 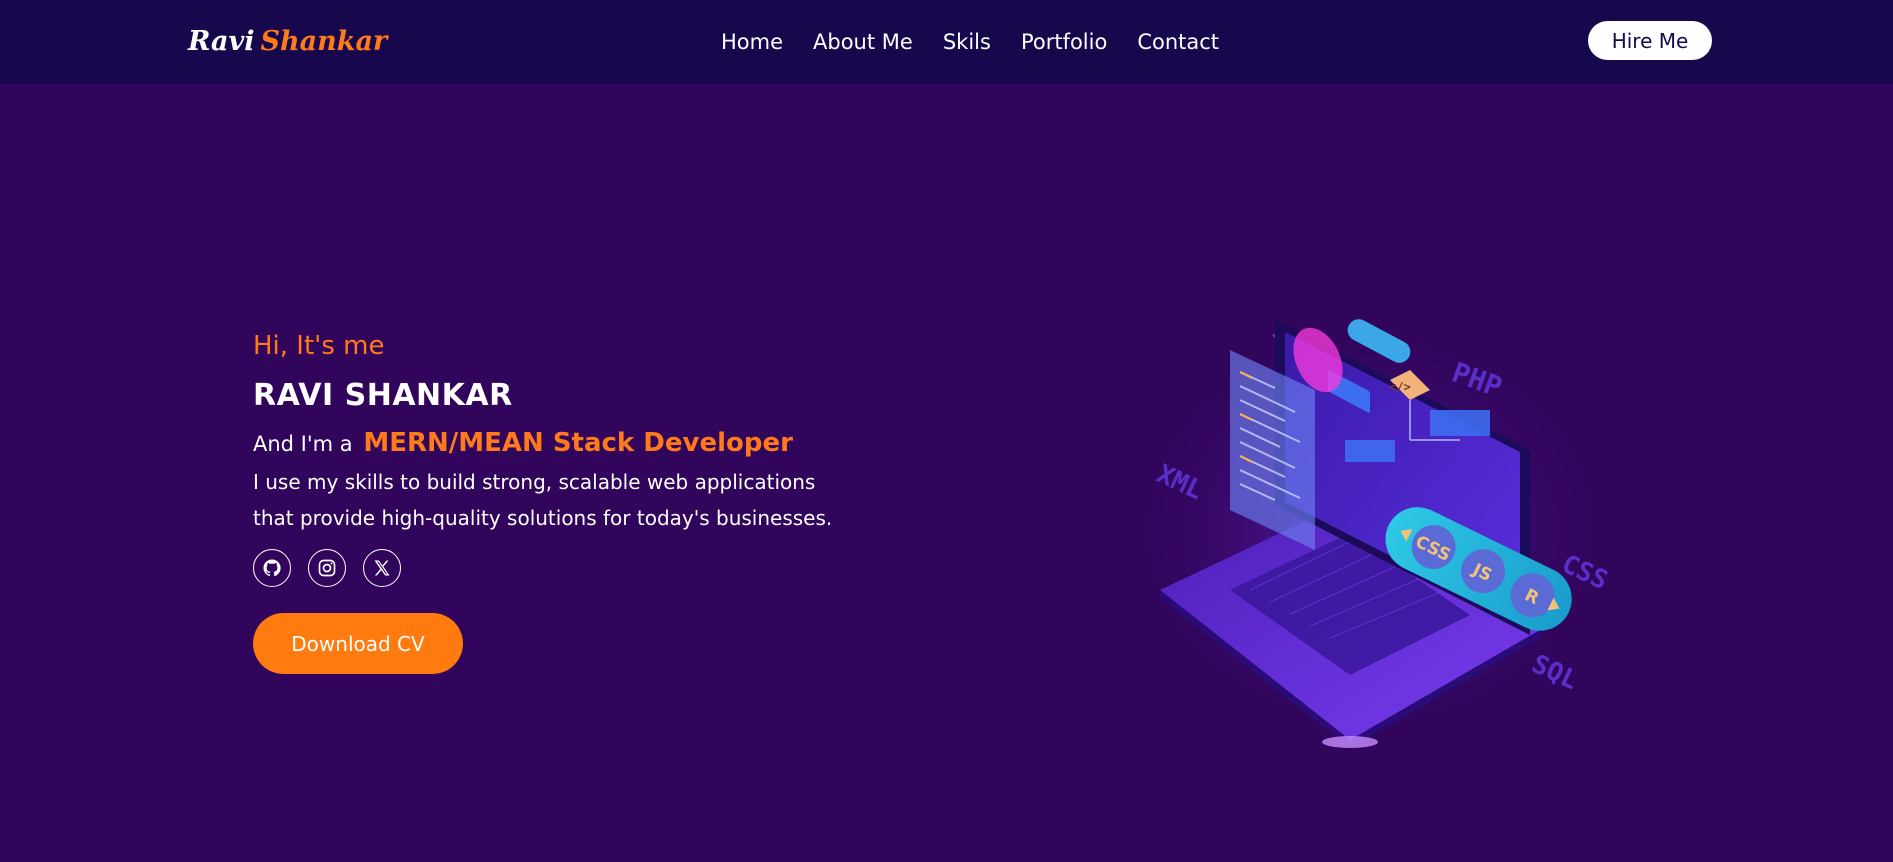 What do you see at coordinates (1370, 530) in the screenshot?
I see `laptop-illustration: PHP XML CSS SQL </> </>` at bounding box center [1370, 530].